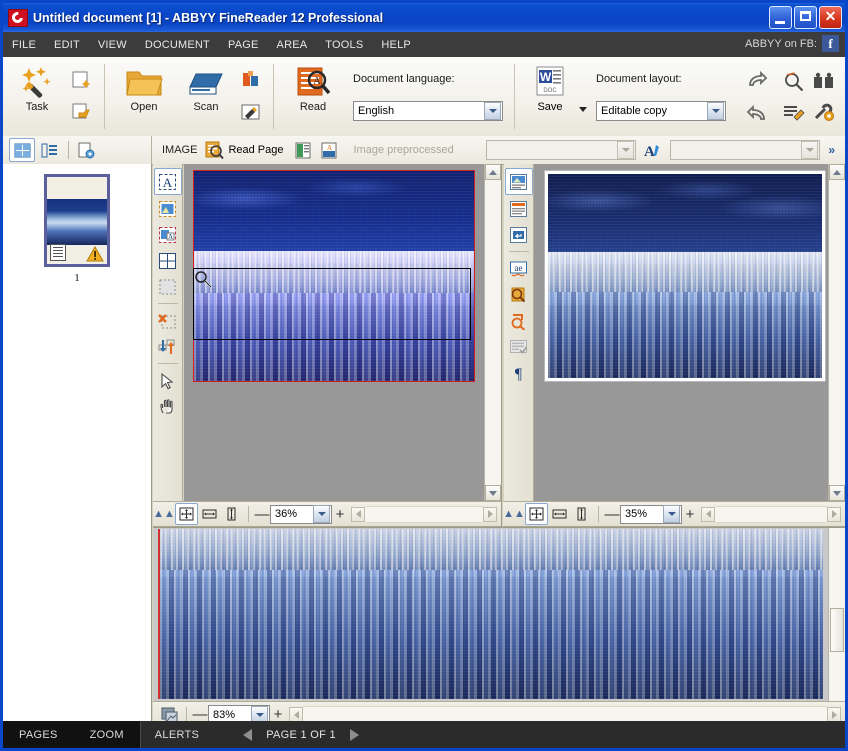 Image resolution: width=848 pixels, height=751 pixels. I want to click on hand-tool, so click(168, 406).